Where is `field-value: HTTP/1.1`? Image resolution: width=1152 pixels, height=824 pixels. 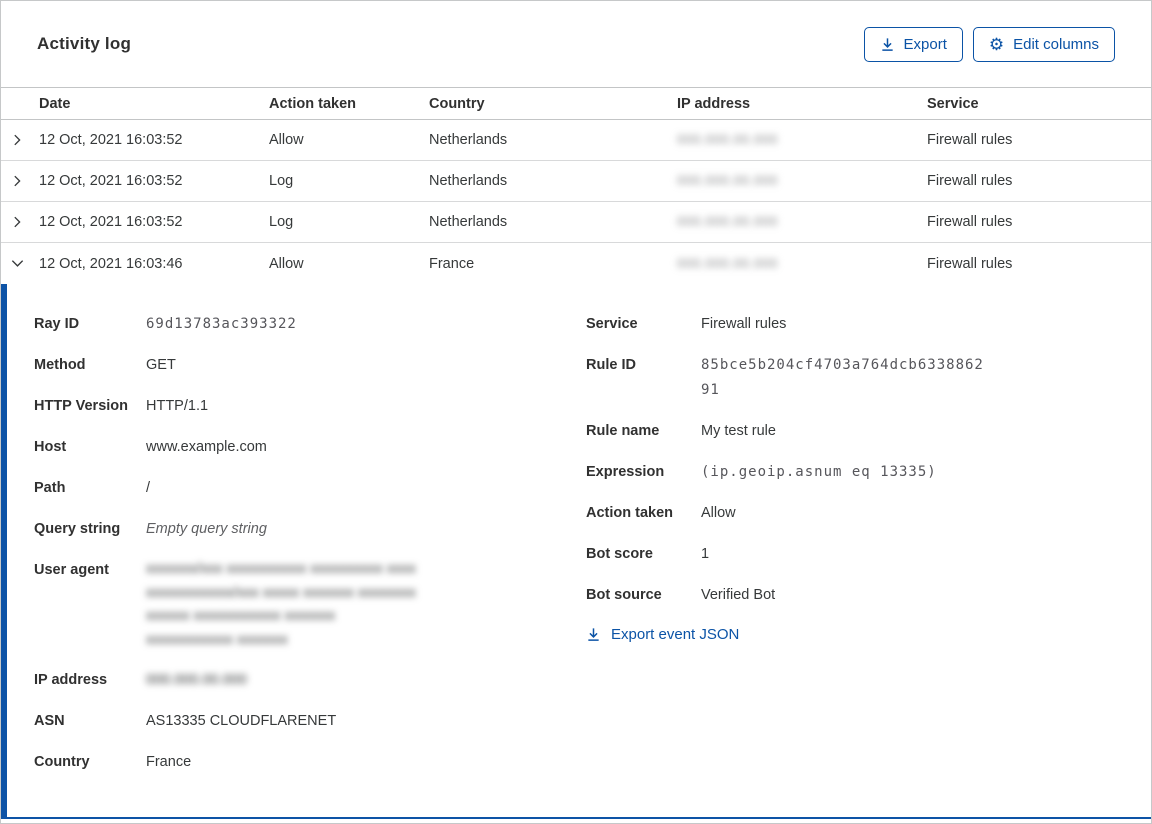 field-value: HTTP/1.1 is located at coordinates (177, 406).